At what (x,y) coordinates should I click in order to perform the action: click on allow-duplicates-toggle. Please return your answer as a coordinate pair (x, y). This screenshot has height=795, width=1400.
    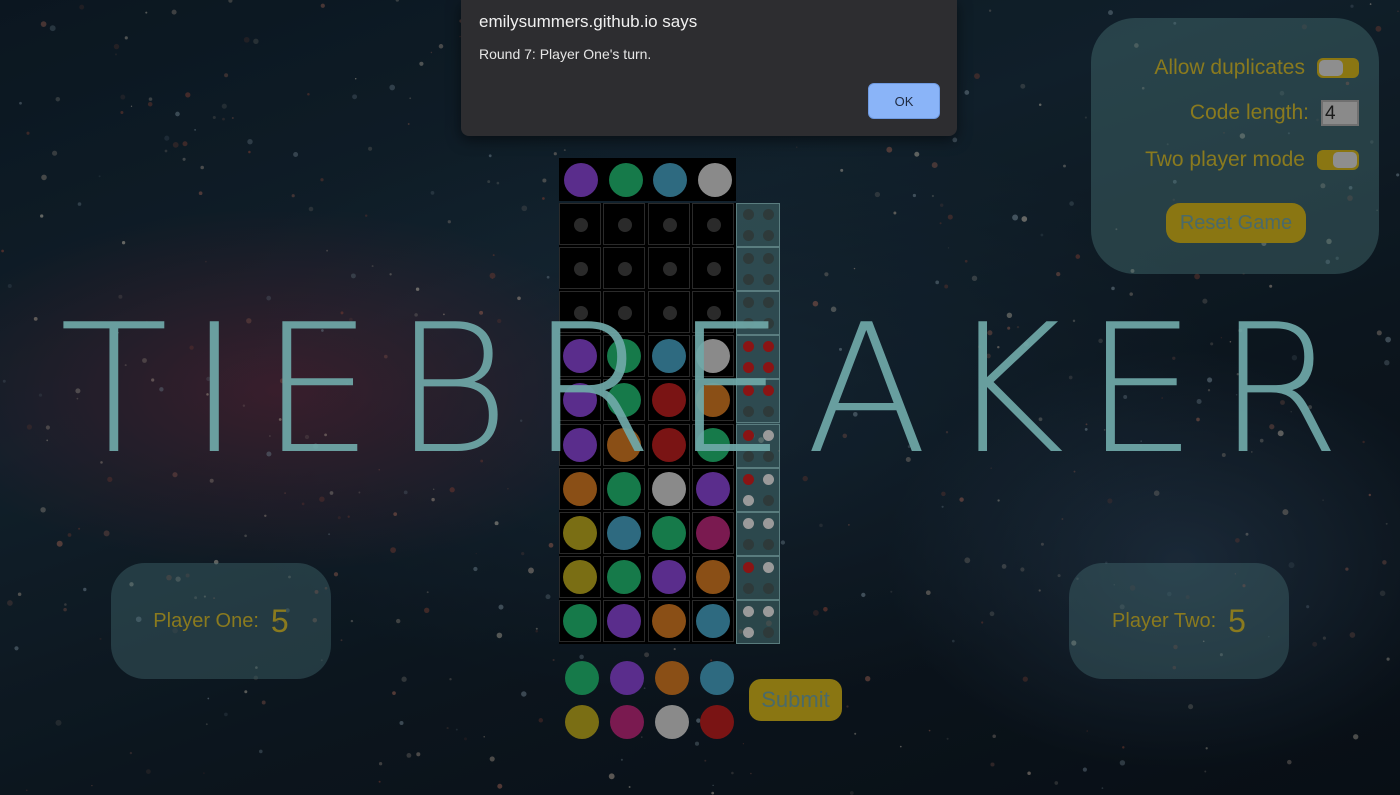
    Looking at the image, I should click on (1338, 68).